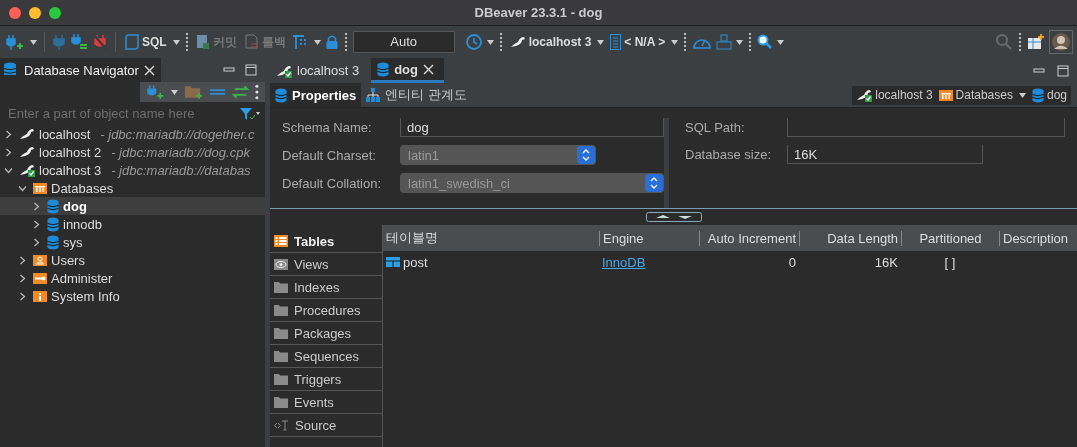 This screenshot has width=1077, height=447. I want to click on object-type-item: Indexes, so click(326, 287).